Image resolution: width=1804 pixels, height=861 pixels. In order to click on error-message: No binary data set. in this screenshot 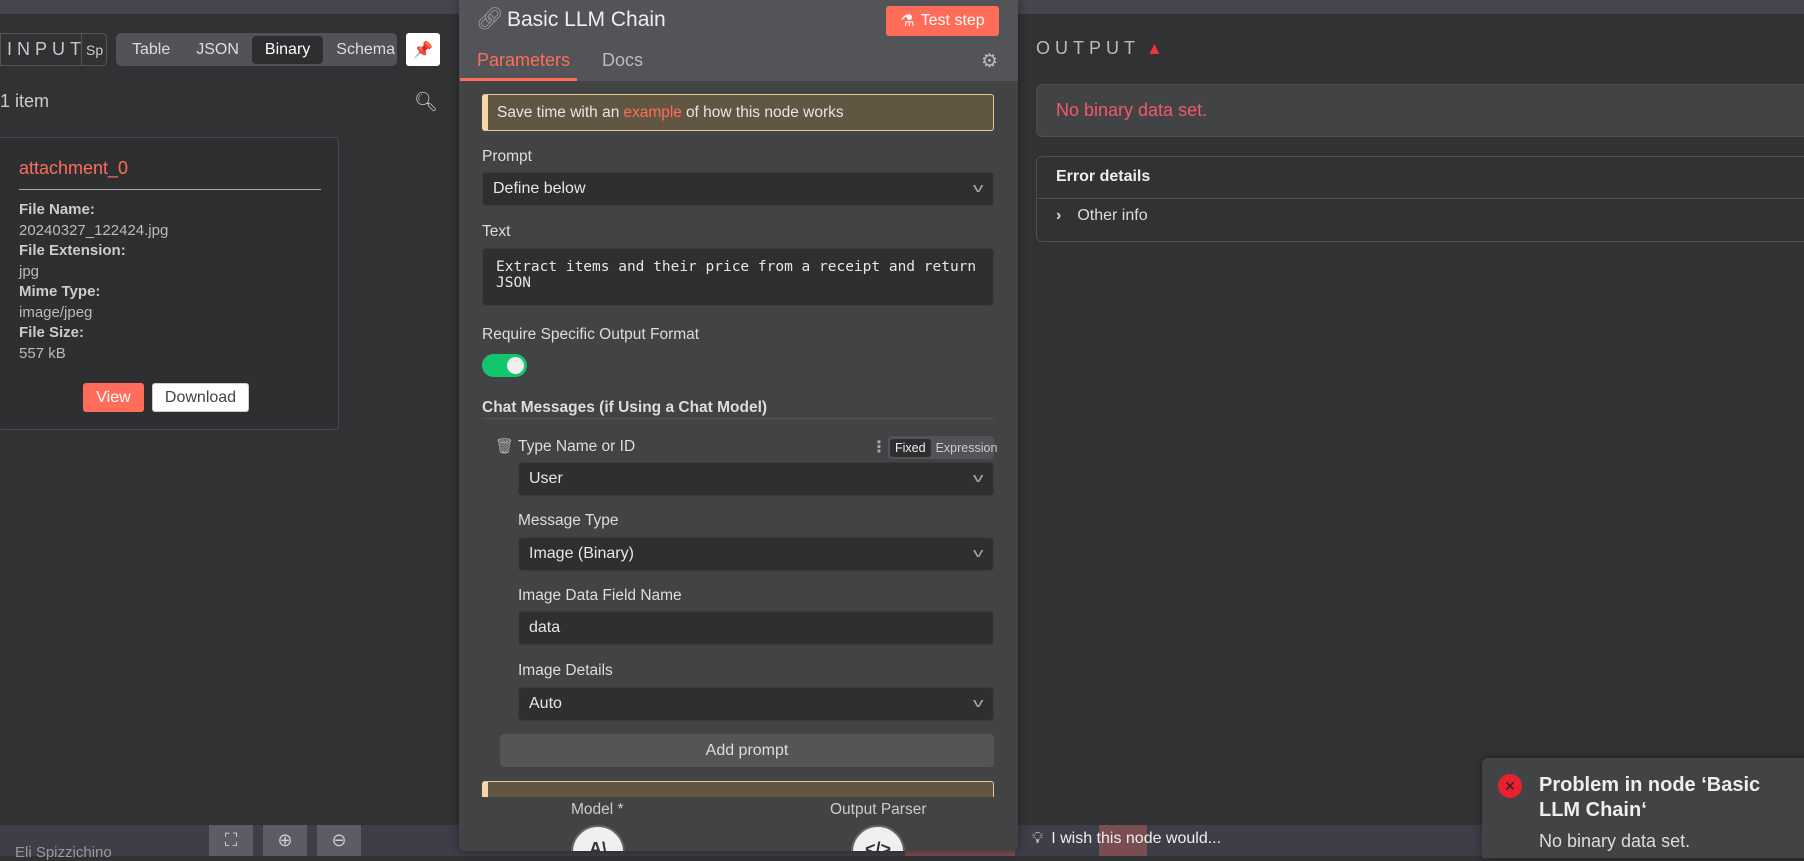, I will do `click(1420, 110)`.